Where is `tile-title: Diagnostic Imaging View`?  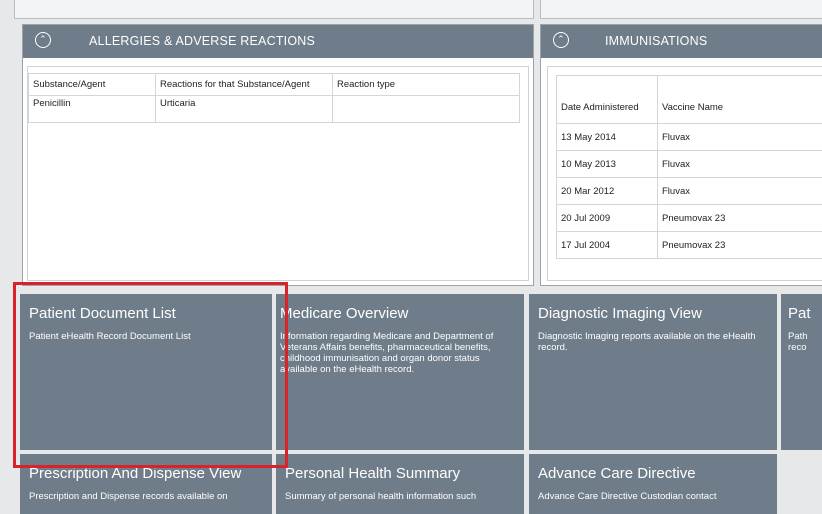 tile-title: Diagnostic Imaging View is located at coordinates (620, 313).